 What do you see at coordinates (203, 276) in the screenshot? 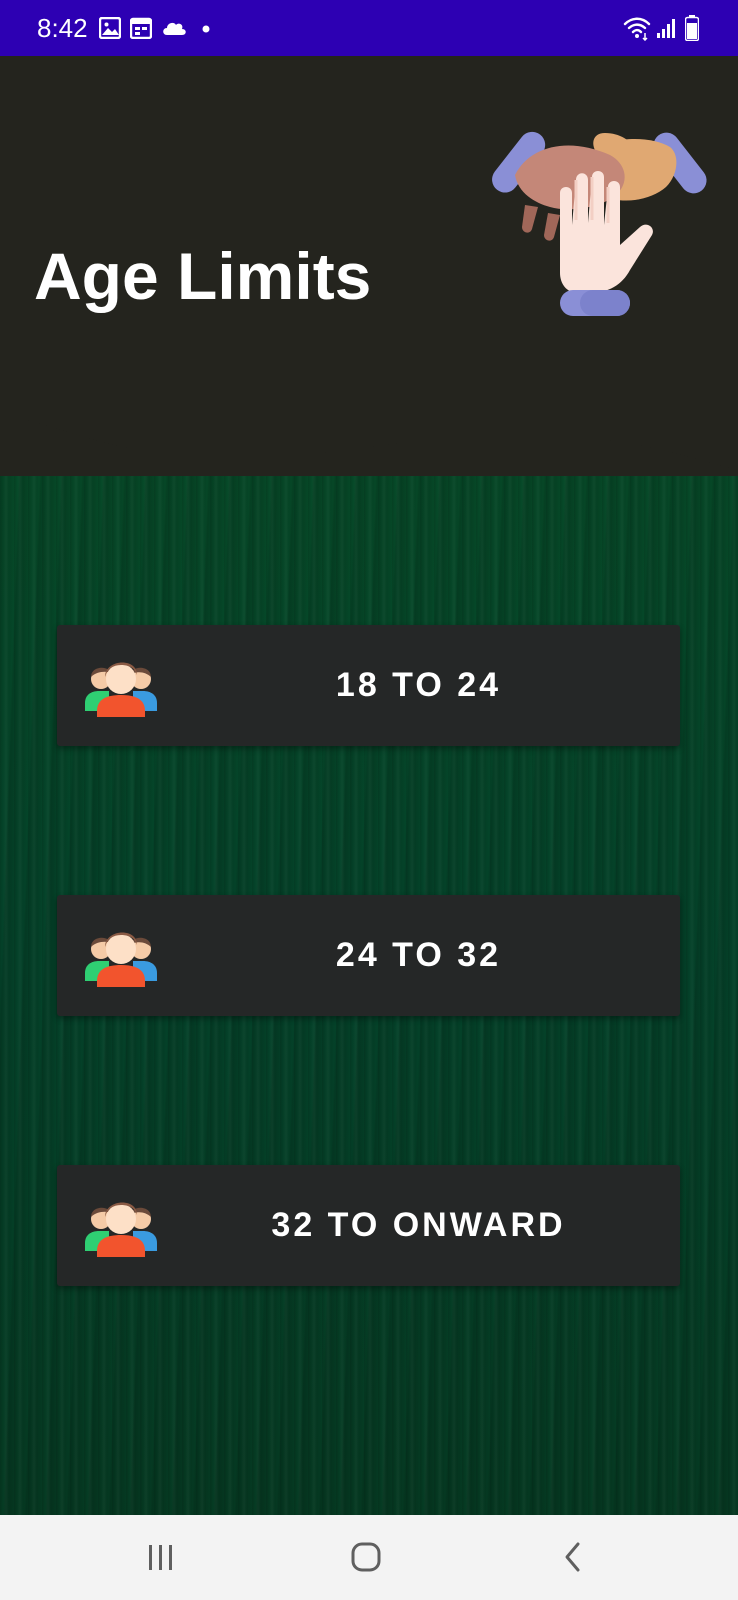
I see `page-title: Age Limits` at bounding box center [203, 276].